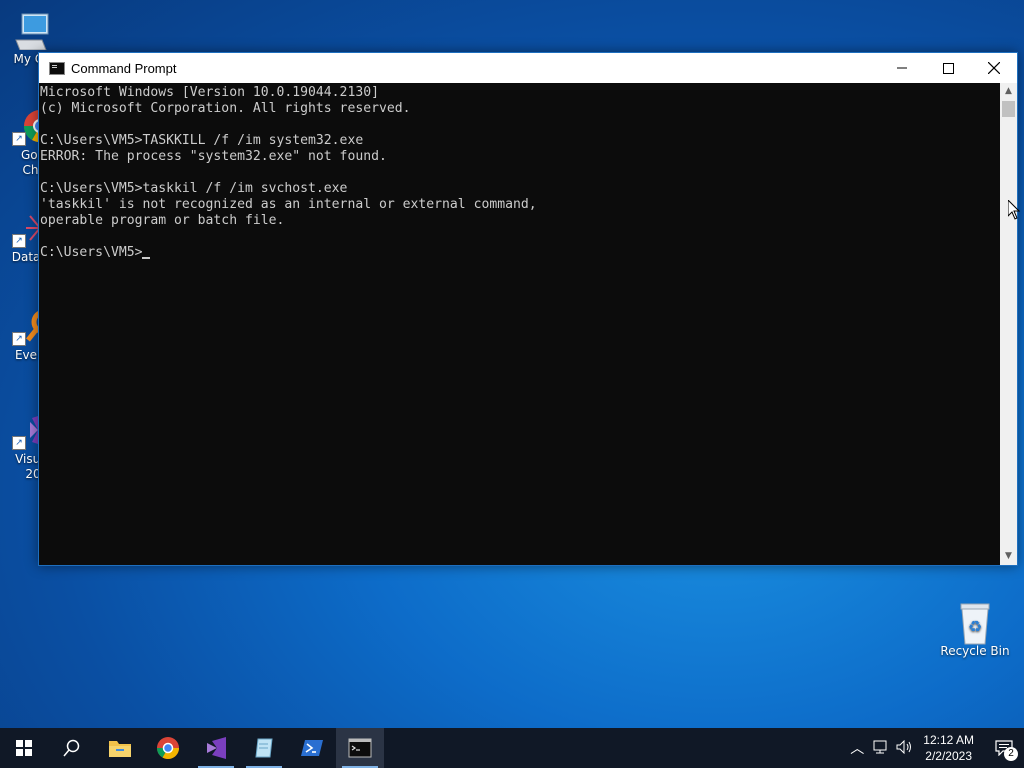 This screenshot has height=768, width=1024. Describe the element at coordinates (948, 756) in the screenshot. I see `clock-date: 2/2/2023` at that location.